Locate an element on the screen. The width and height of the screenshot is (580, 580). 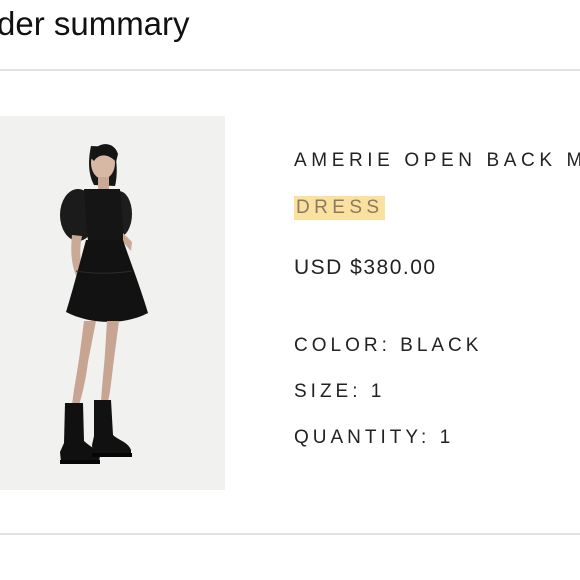
quantity-row: QUANTITY: 1 is located at coordinates (374, 438).